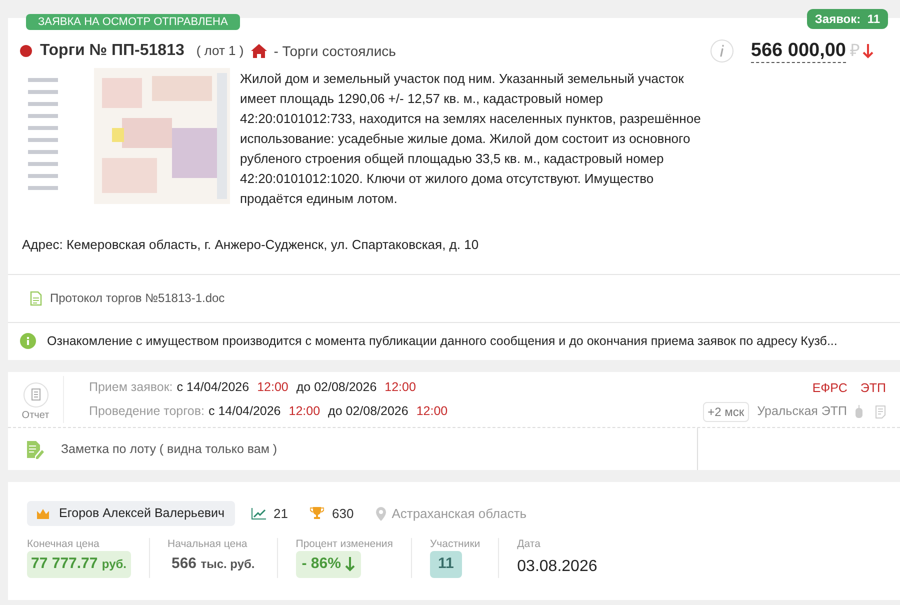 Image resolution: width=900 pixels, height=605 pixels. I want to click on trophy-count: 630, so click(343, 513).